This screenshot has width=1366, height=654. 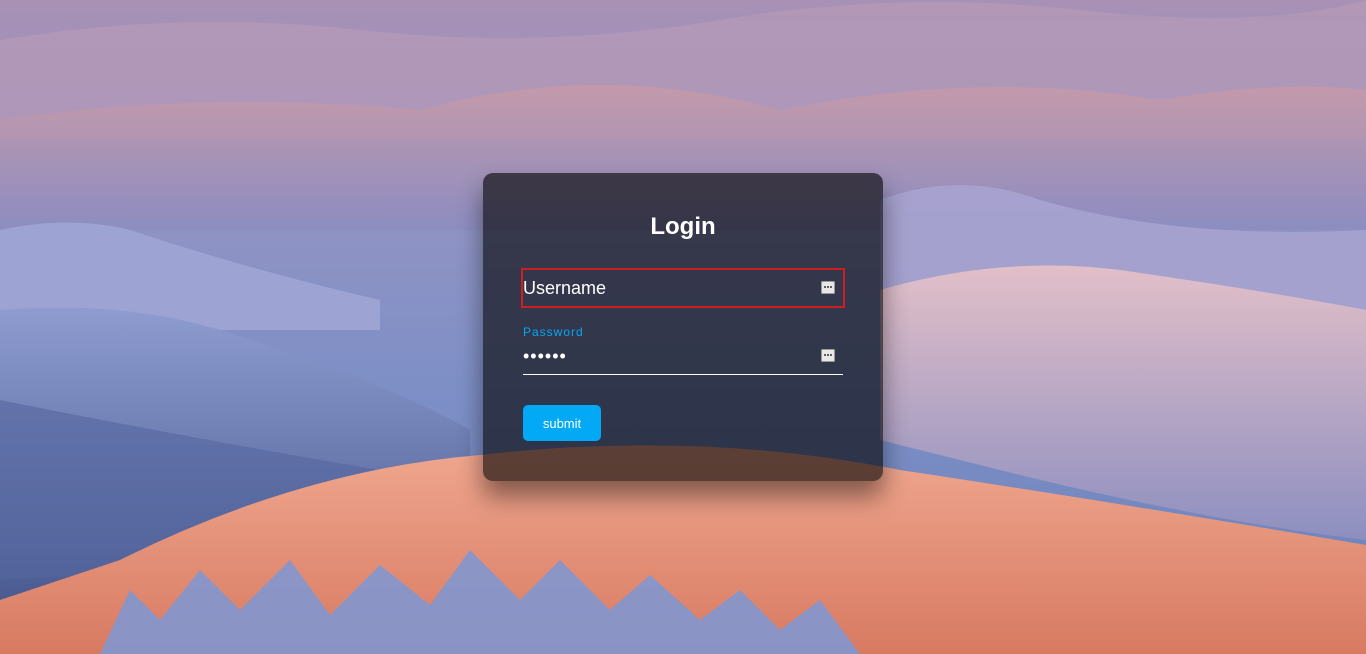 What do you see at coordinates (683, 226) in the screenshot?
I see `login-title: Login` at bounding box center [683, 226].